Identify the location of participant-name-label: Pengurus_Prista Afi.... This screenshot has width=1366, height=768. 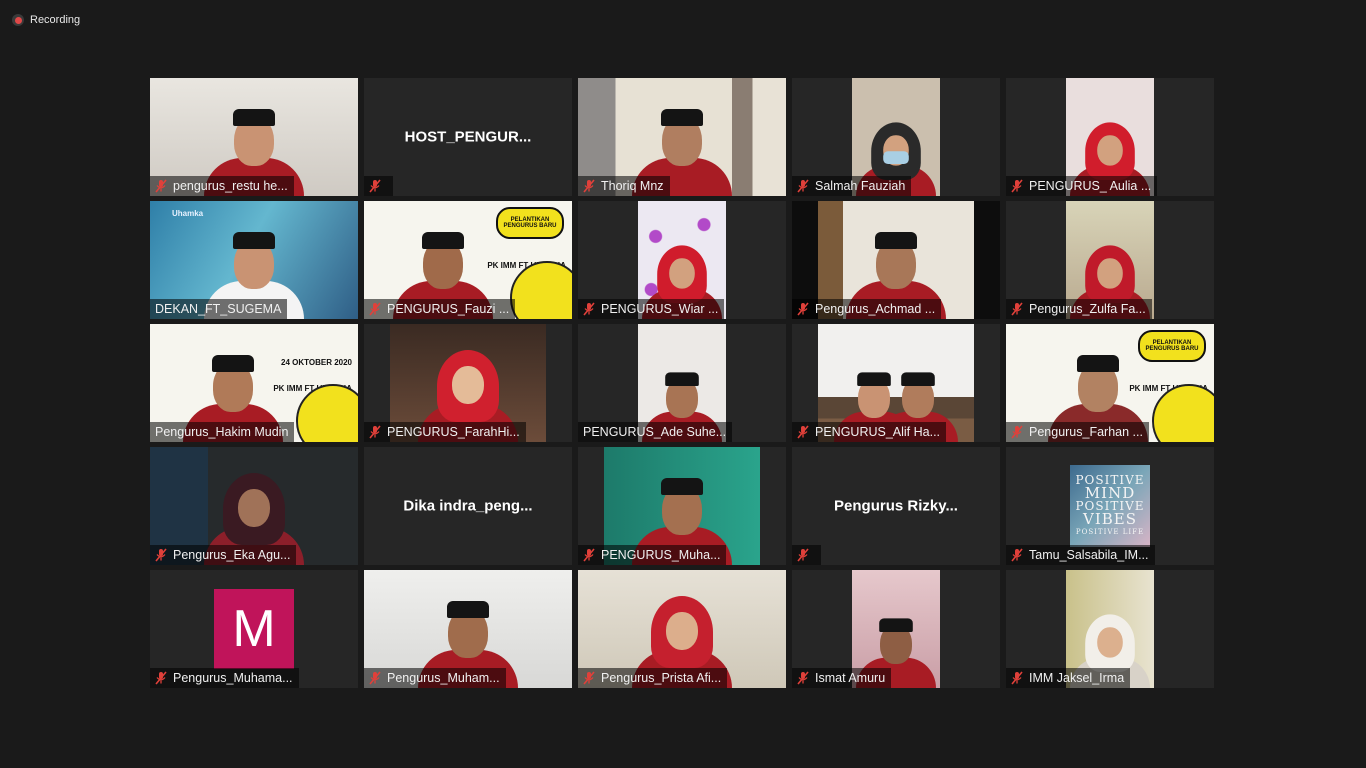
(653, 678).